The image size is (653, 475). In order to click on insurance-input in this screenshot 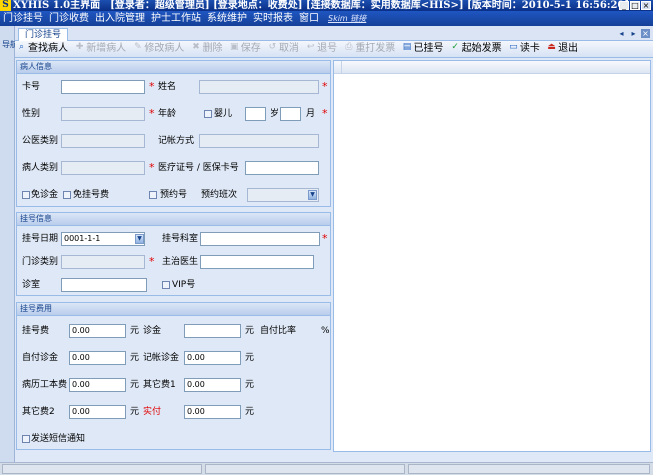, I will do `click(282, 168)`.